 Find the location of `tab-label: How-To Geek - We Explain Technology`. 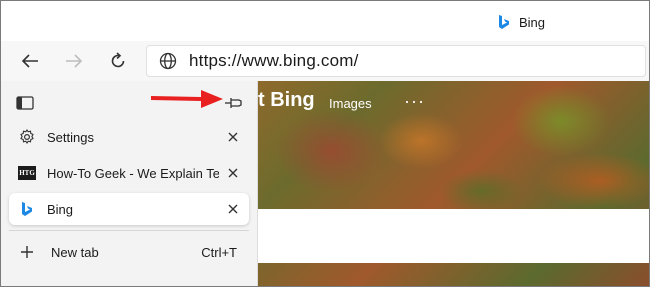

tab-label: How-To Geek - We Explain Technology is located at coordinates (133, 173).